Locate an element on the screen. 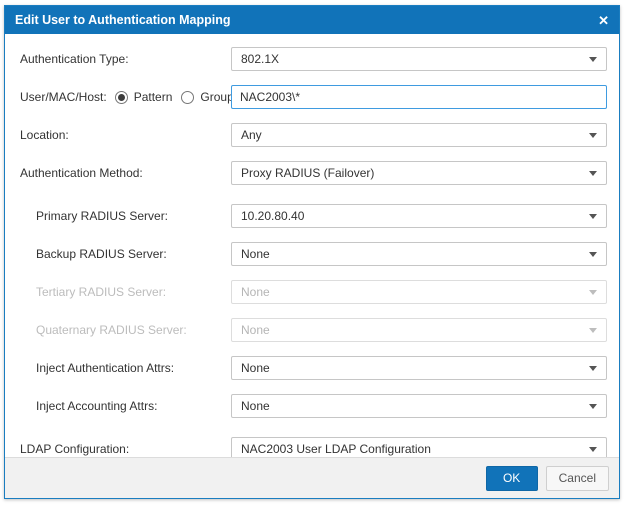 The image size is (624, 506). row-location: Location: Any is located at coordinates (312, 135).